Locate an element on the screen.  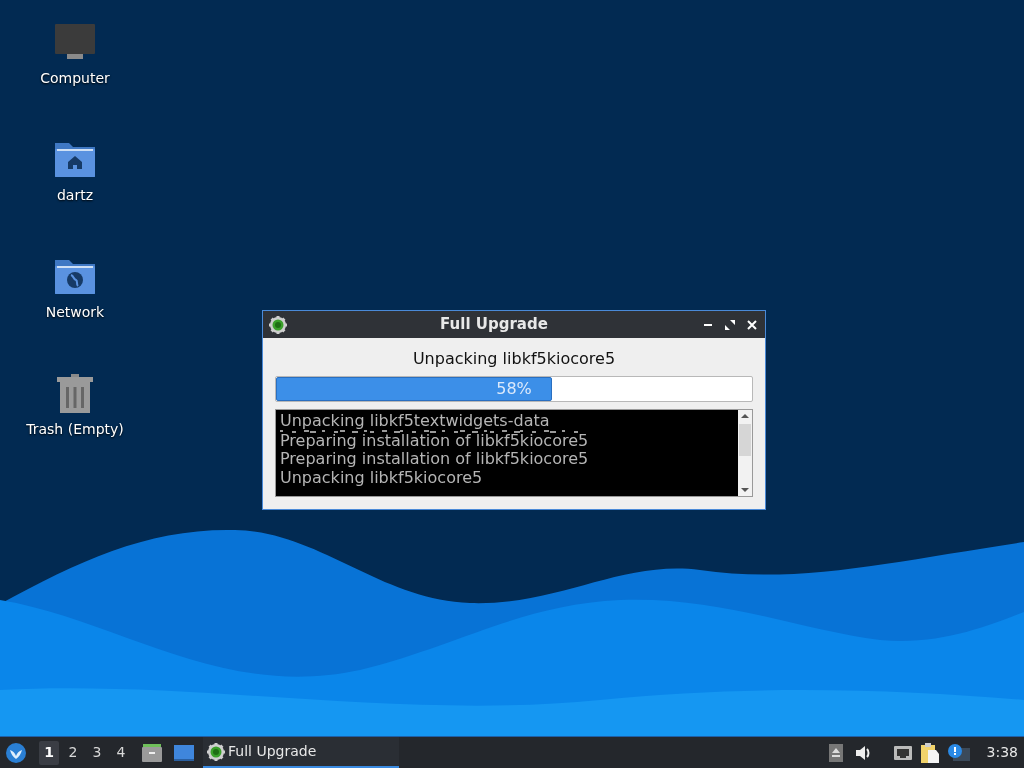
workspace-button: 1 is located at coordinates (49, 752).